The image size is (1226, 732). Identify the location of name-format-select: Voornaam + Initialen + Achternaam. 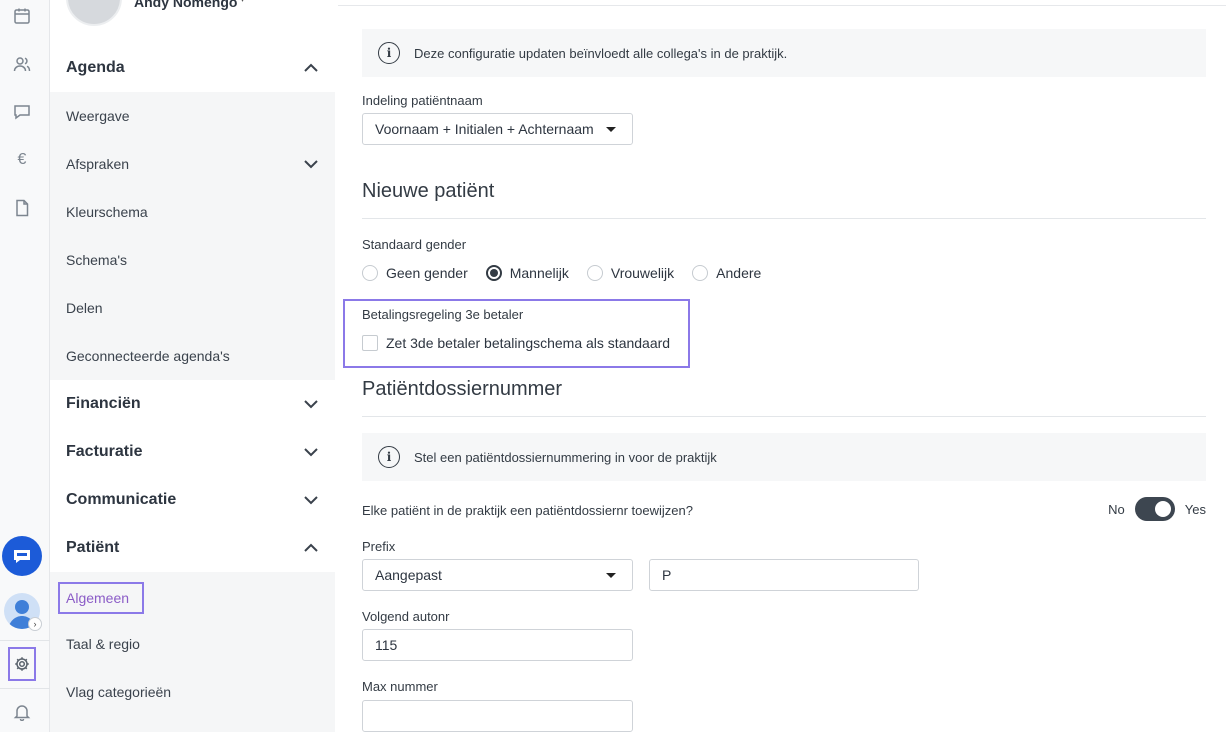
(497, 129).